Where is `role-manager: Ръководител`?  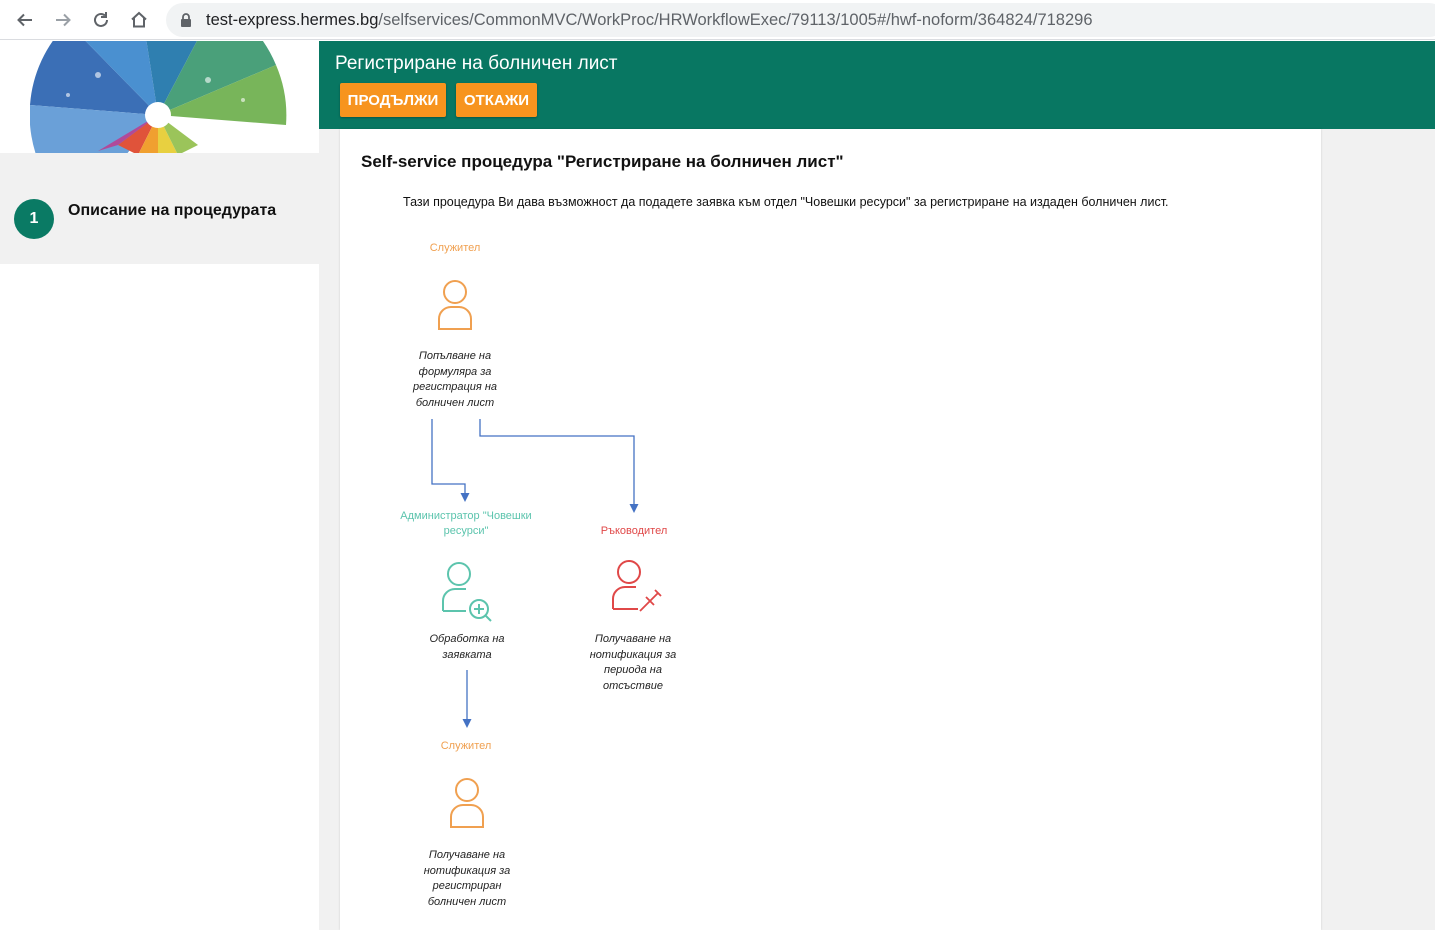 role-manager: Ръководител is located at coordinates (634, 531).